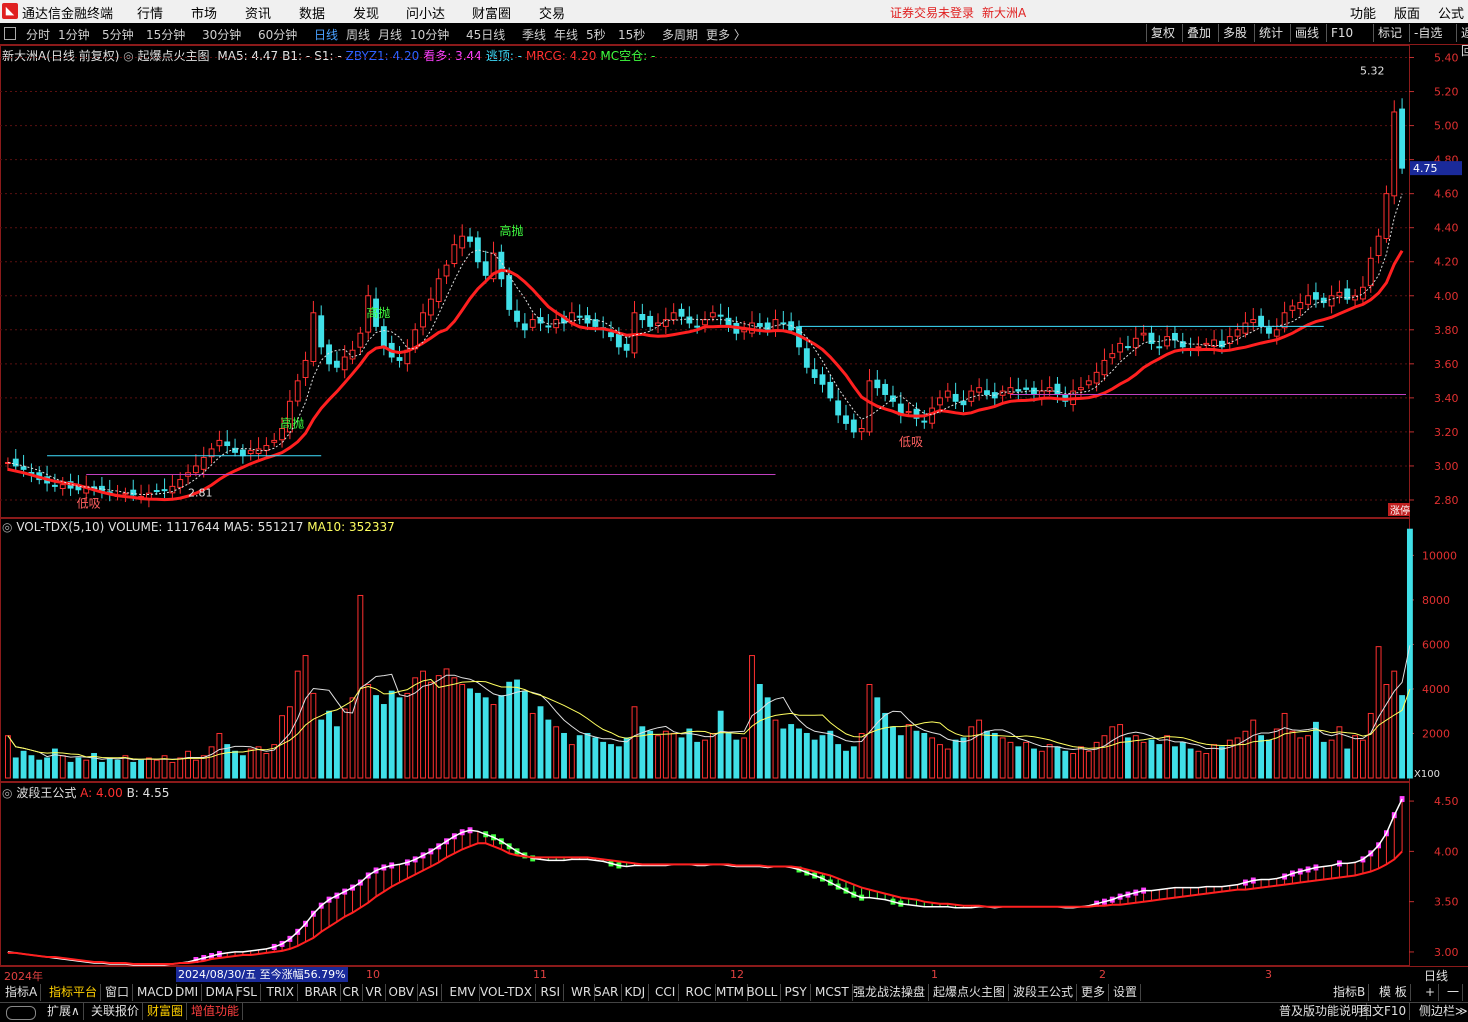  Describe the element at coordinates (680, 34) in the screenshot. I see `period-tab-15: 多周期` at that location.